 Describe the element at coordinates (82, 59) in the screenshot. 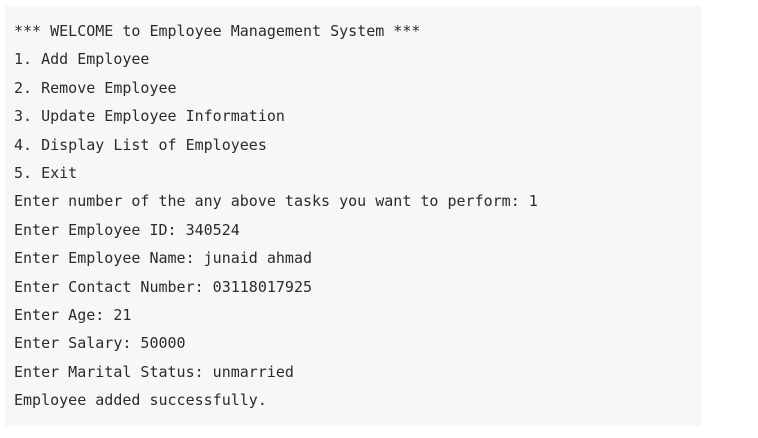

I see `menu-item-add-employee: 1. Add Employee` at that location.